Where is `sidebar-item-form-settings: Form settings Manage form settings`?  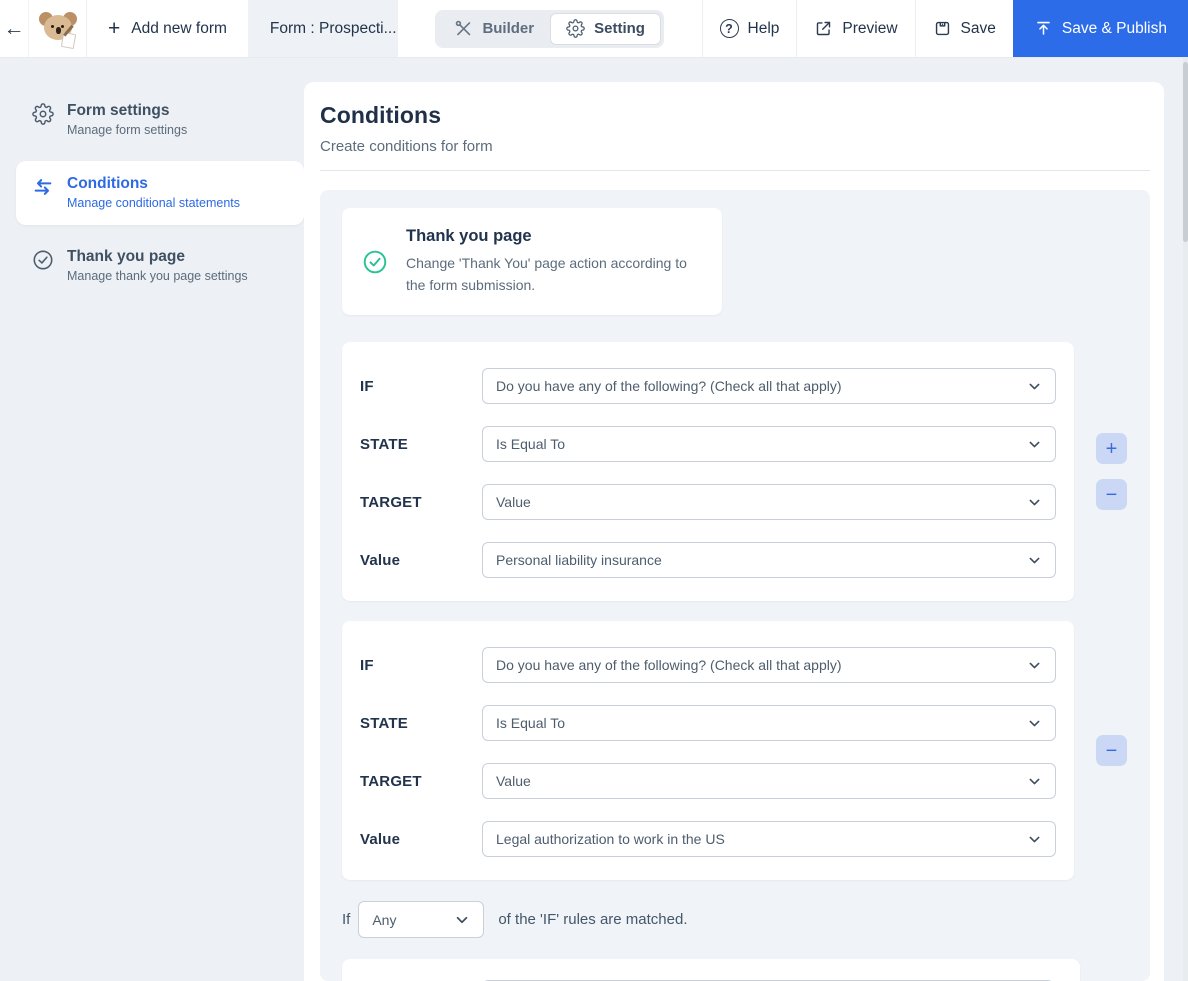 sidebar-item-form-settings: Form settings Manage form settings is located at coordinates (160, 120).